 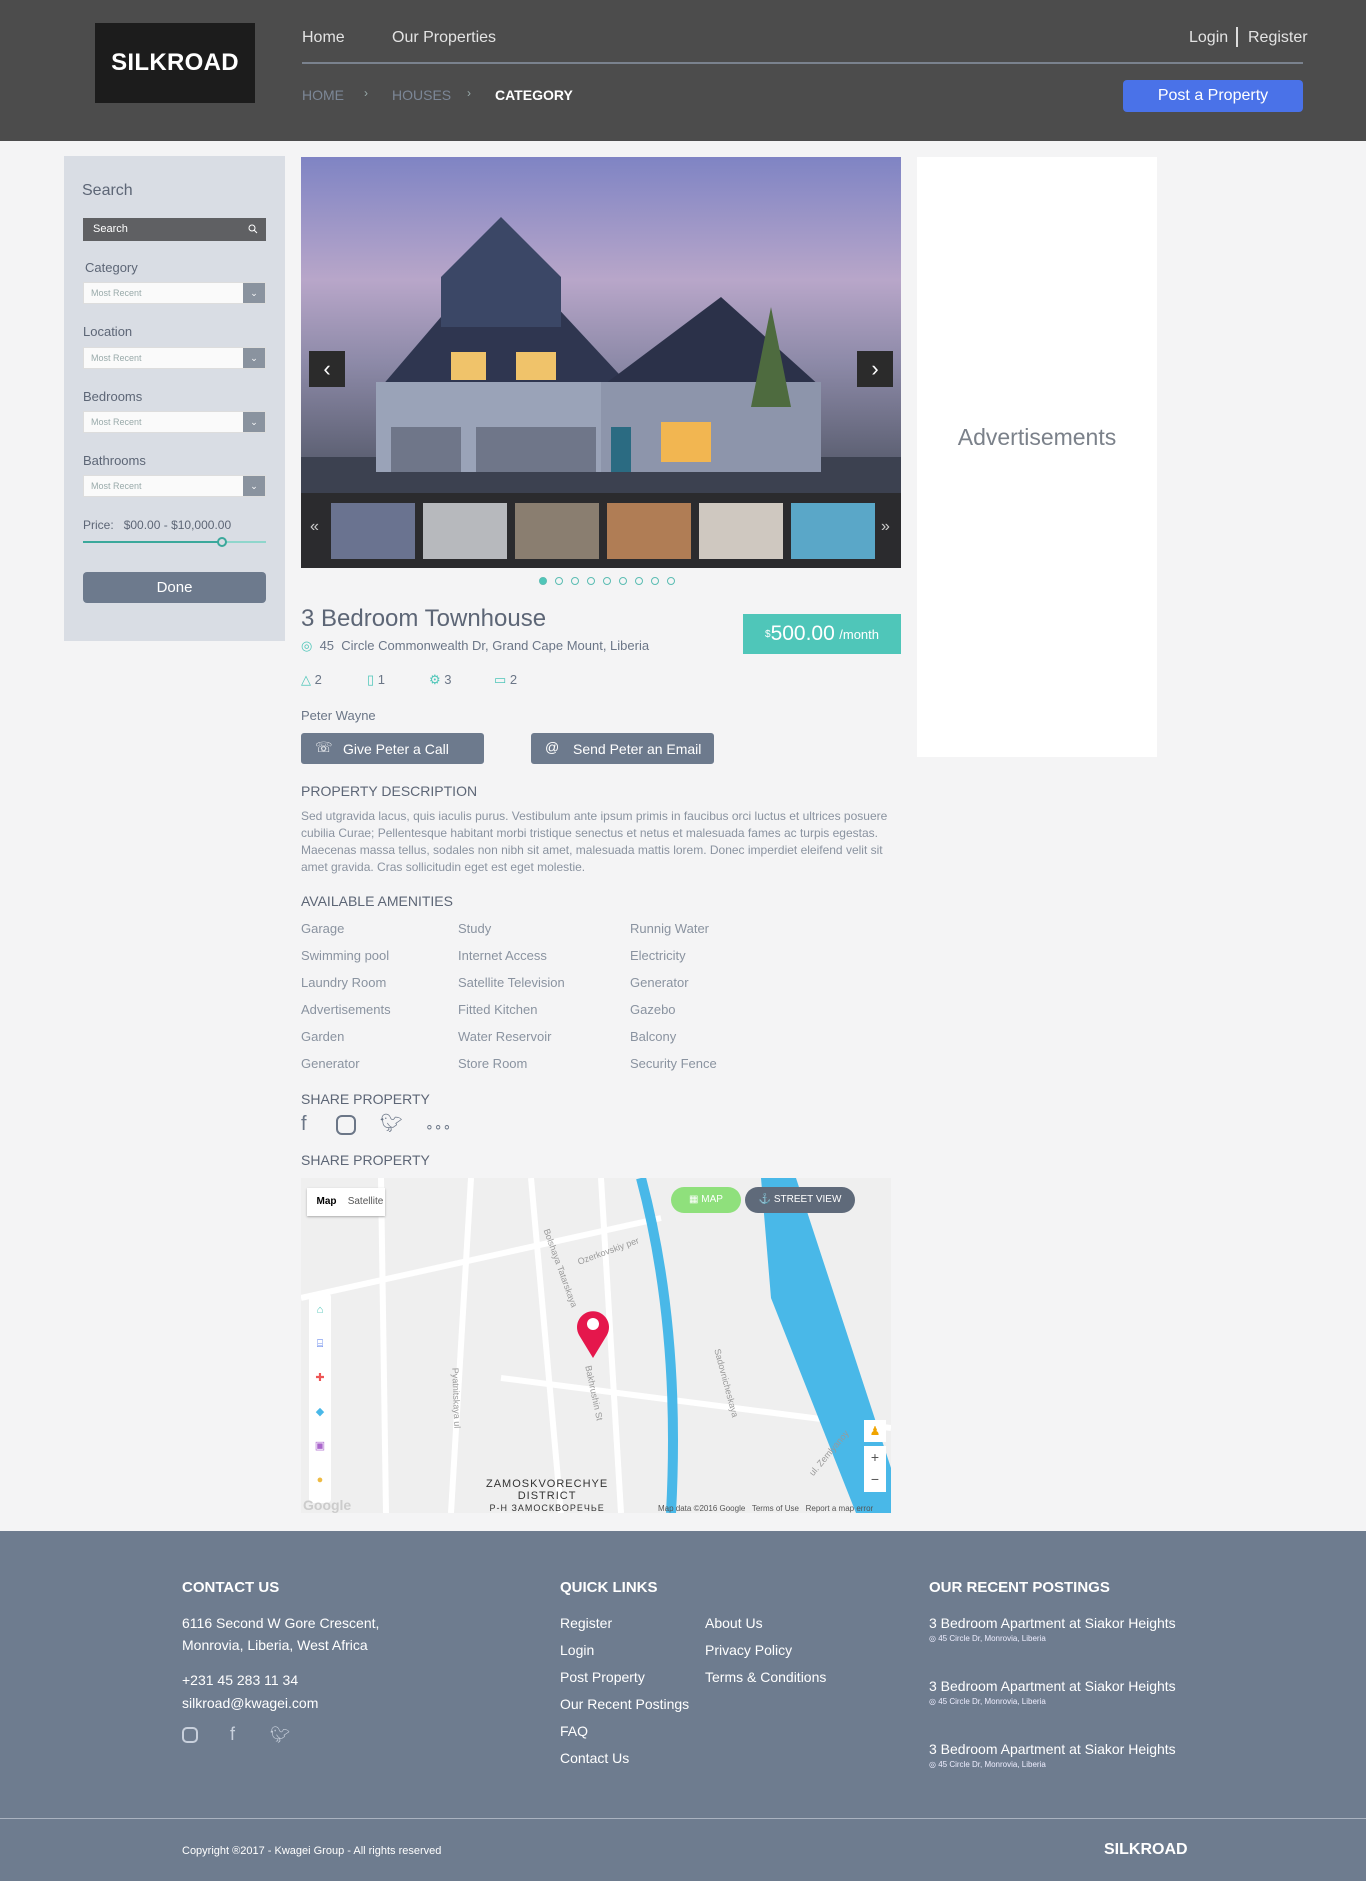 What do you see at coordinates (435, 679) in the screenshot?
I see `gear-icon: ⚙` at bounding box center [435, 679].